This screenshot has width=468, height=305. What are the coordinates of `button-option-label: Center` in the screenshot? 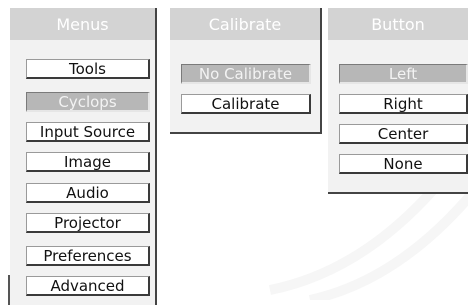 It's located at (403, 133).